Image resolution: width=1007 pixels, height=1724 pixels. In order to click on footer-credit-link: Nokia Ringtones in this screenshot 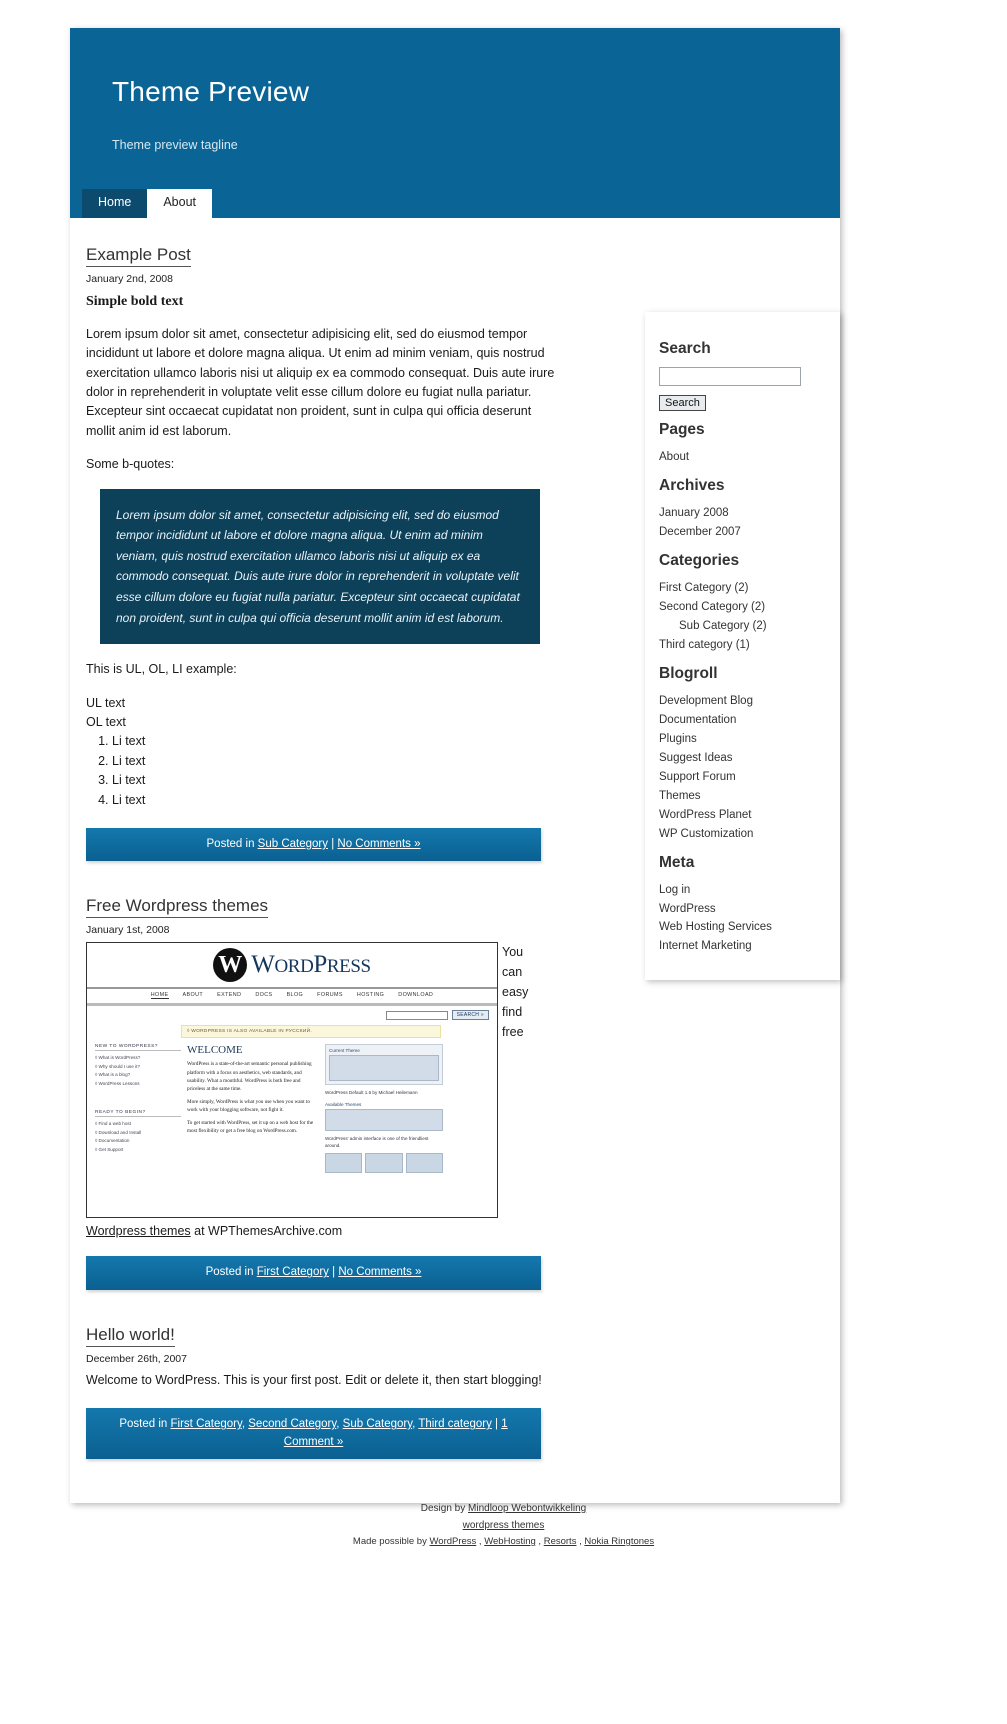, I will do `click(619, 1541)`.